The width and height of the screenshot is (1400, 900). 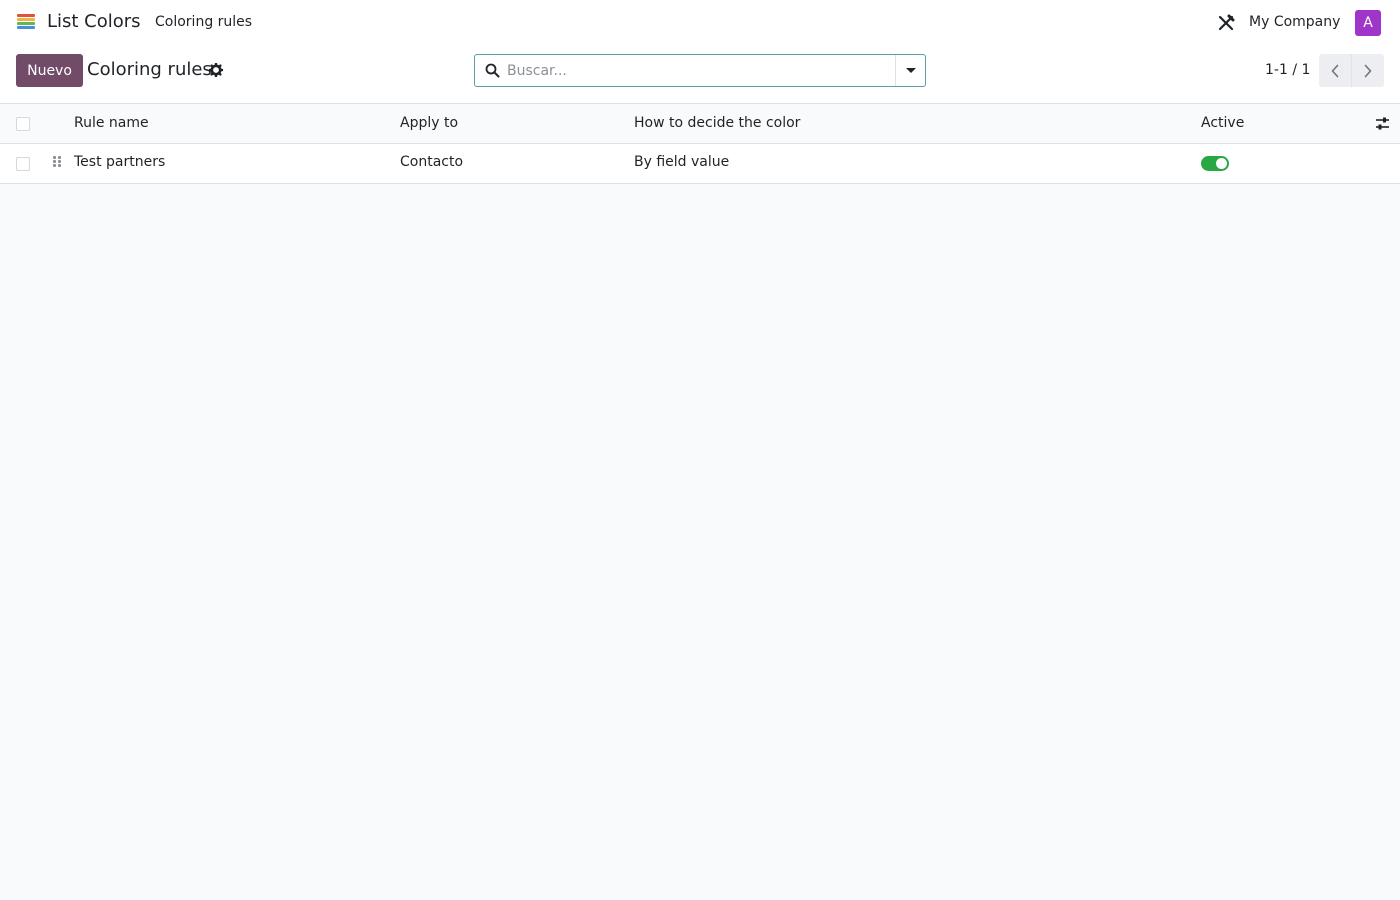 I want to click on cell-how-to-decide: By field value, so click(x=681, y=162).